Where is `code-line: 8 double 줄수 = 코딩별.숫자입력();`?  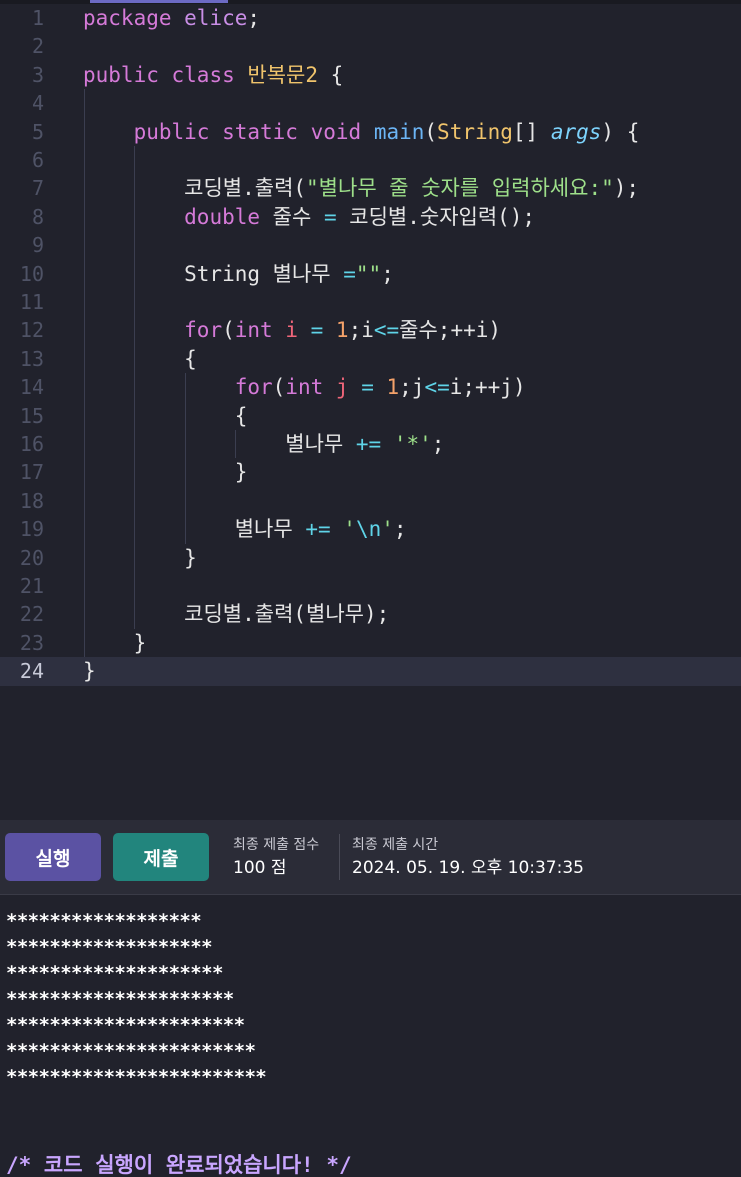 code-line: 8 double 줄수 = 코딩별.숫자입력(); is located at coordinates (370, 217).